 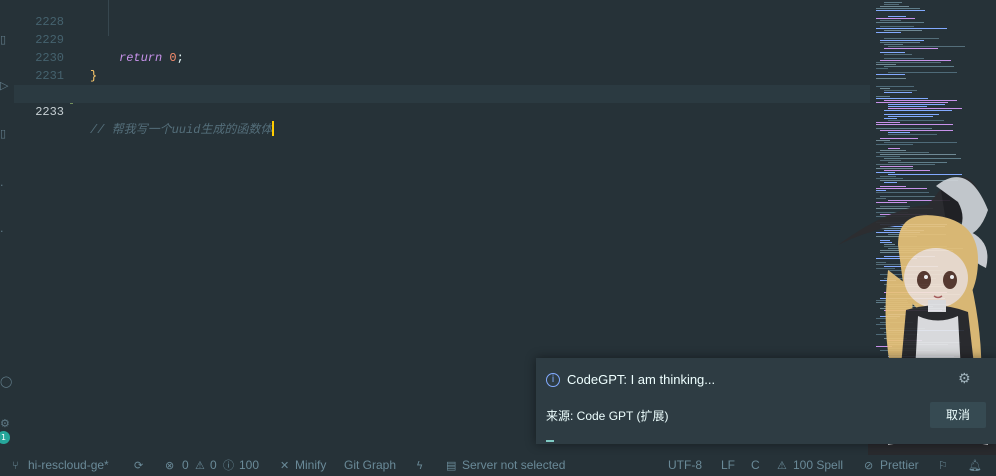 I want to click on prettier-button: Prettier, so click(x=899, y=465).